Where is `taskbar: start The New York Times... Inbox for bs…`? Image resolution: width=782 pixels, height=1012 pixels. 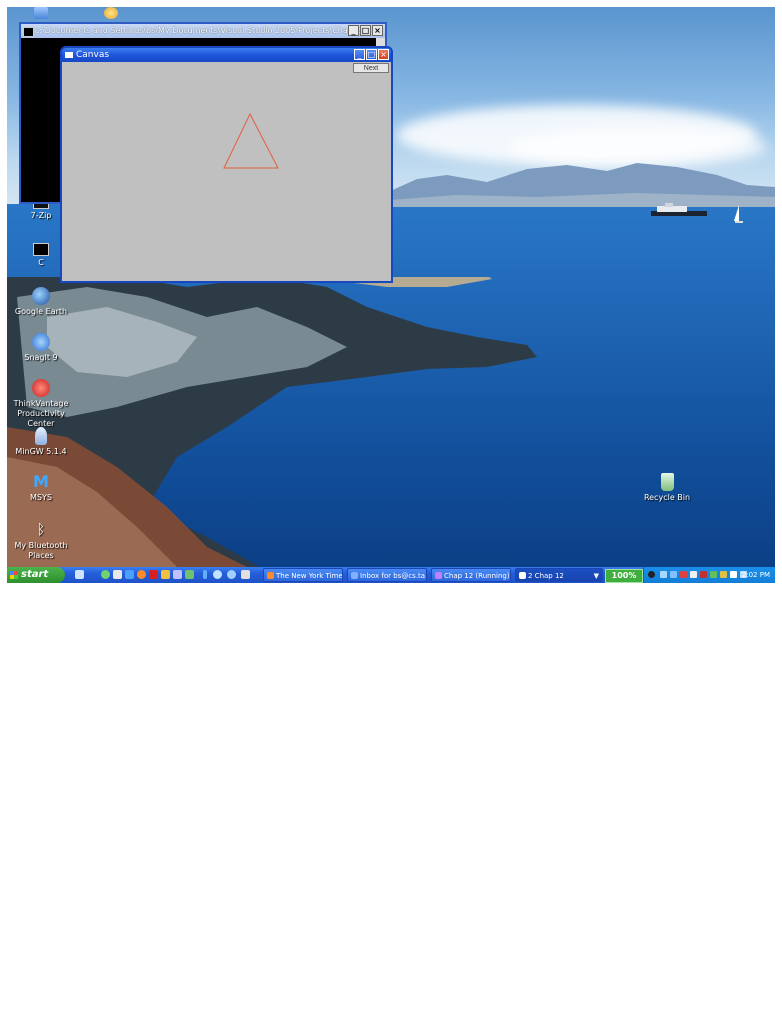
taskbar: start The New York Times... Inbox for bs… is located at coordinates (391, 575).